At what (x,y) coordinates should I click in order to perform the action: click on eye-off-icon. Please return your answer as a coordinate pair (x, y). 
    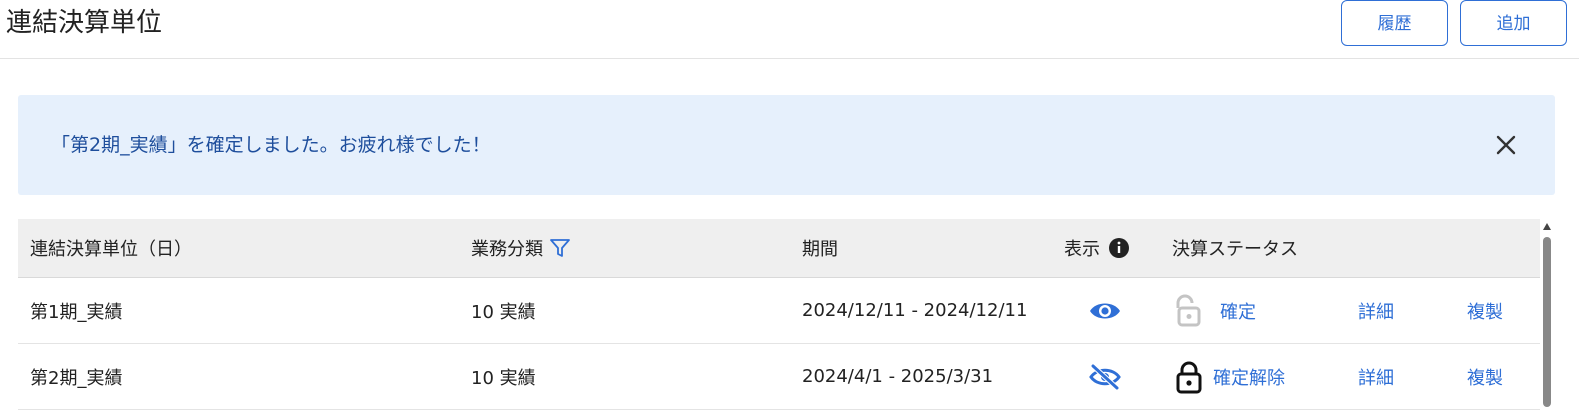
    Looking at the image, I should click on (1105, 376).